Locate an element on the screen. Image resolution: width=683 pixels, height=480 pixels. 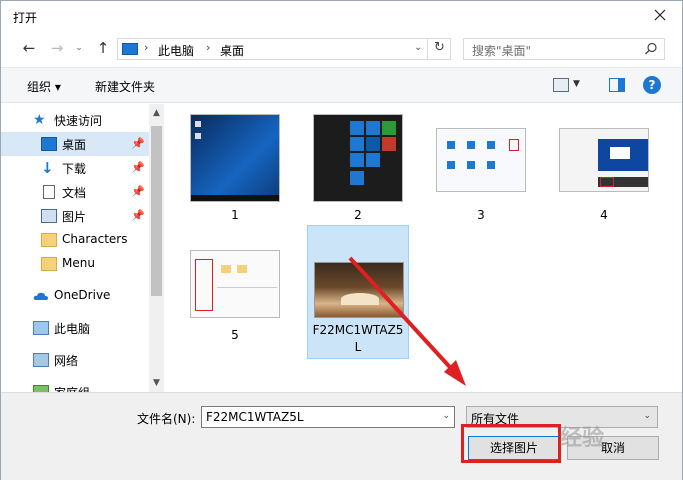
file-item-5: 5 is located at coordinates (235, 288).